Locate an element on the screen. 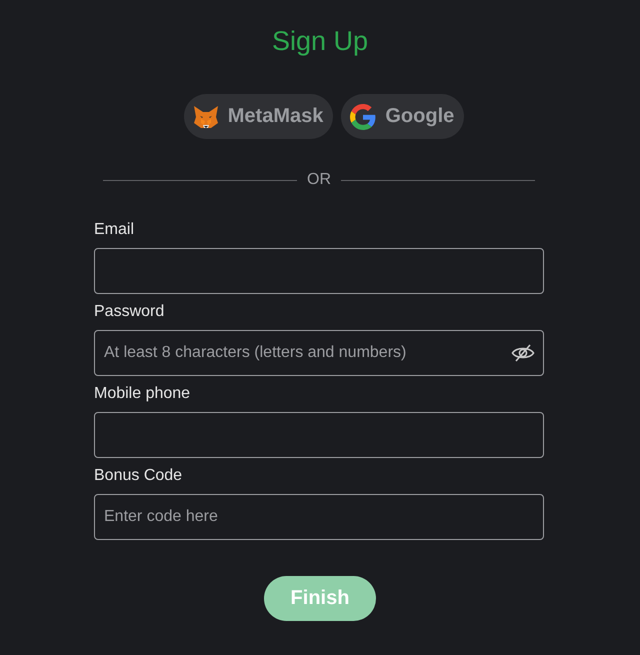  input-field: Enter code here is located at coordinates (319, 517).